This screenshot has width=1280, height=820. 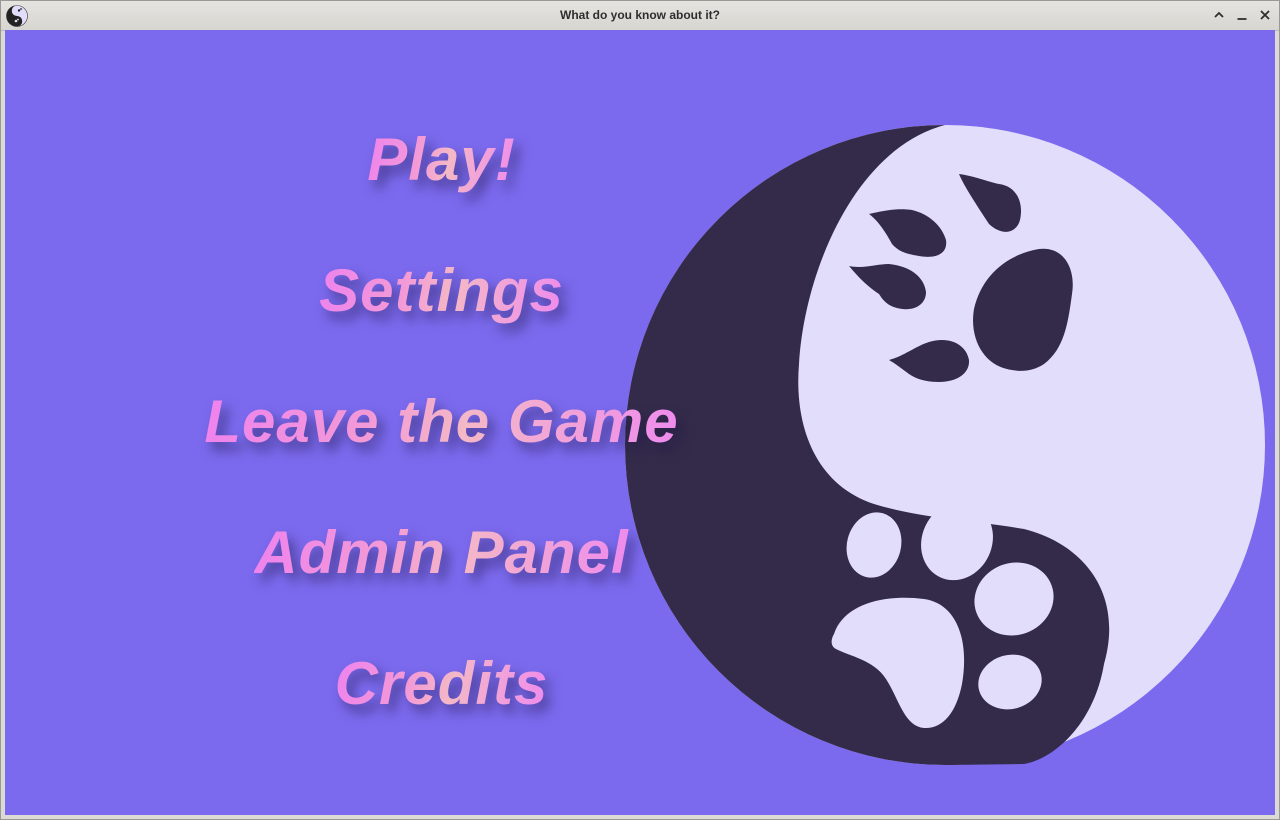 I want to click on window-title: What do you know about it?, so click(x=640, y=15).